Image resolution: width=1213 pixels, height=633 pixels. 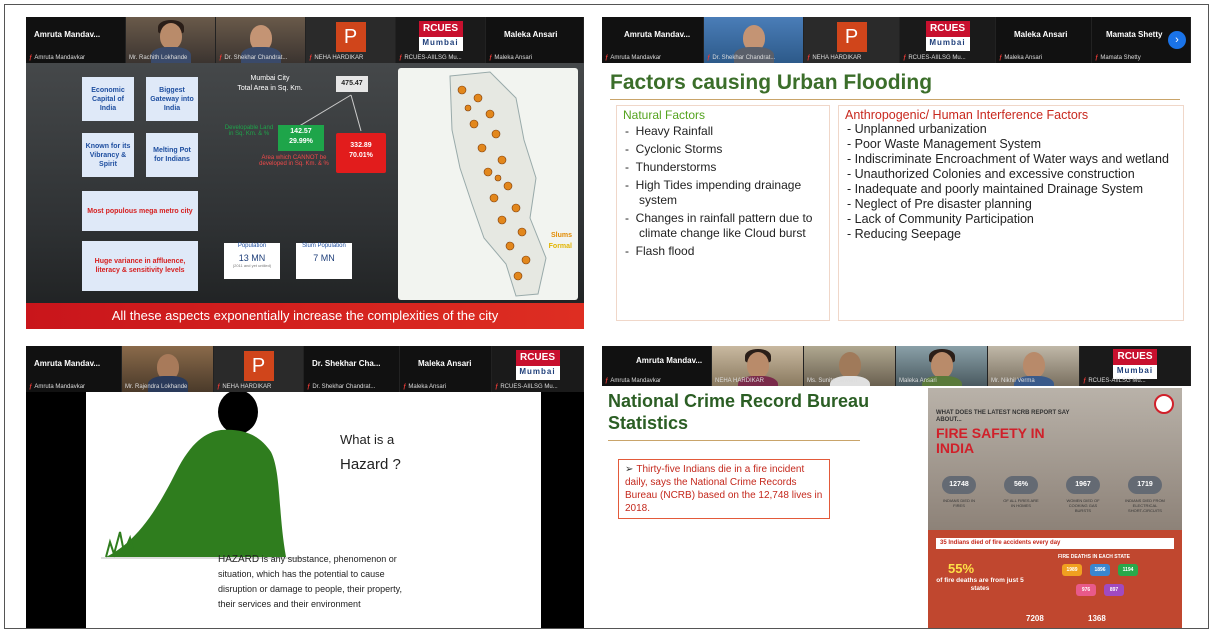 What do you see at coordinates (1177, 40) in the screenshot?
I see `next-page-icon: ›` at bounding box center [1177, 40].